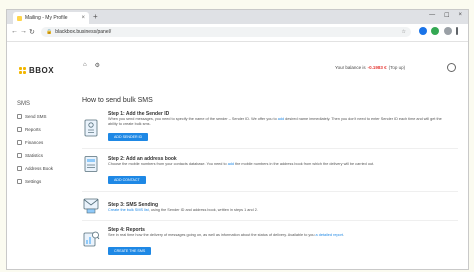 This screenshot has width=474, height=272. I want to click on add-sender-id-button: ADD SENDER ID, so click(128, 137).